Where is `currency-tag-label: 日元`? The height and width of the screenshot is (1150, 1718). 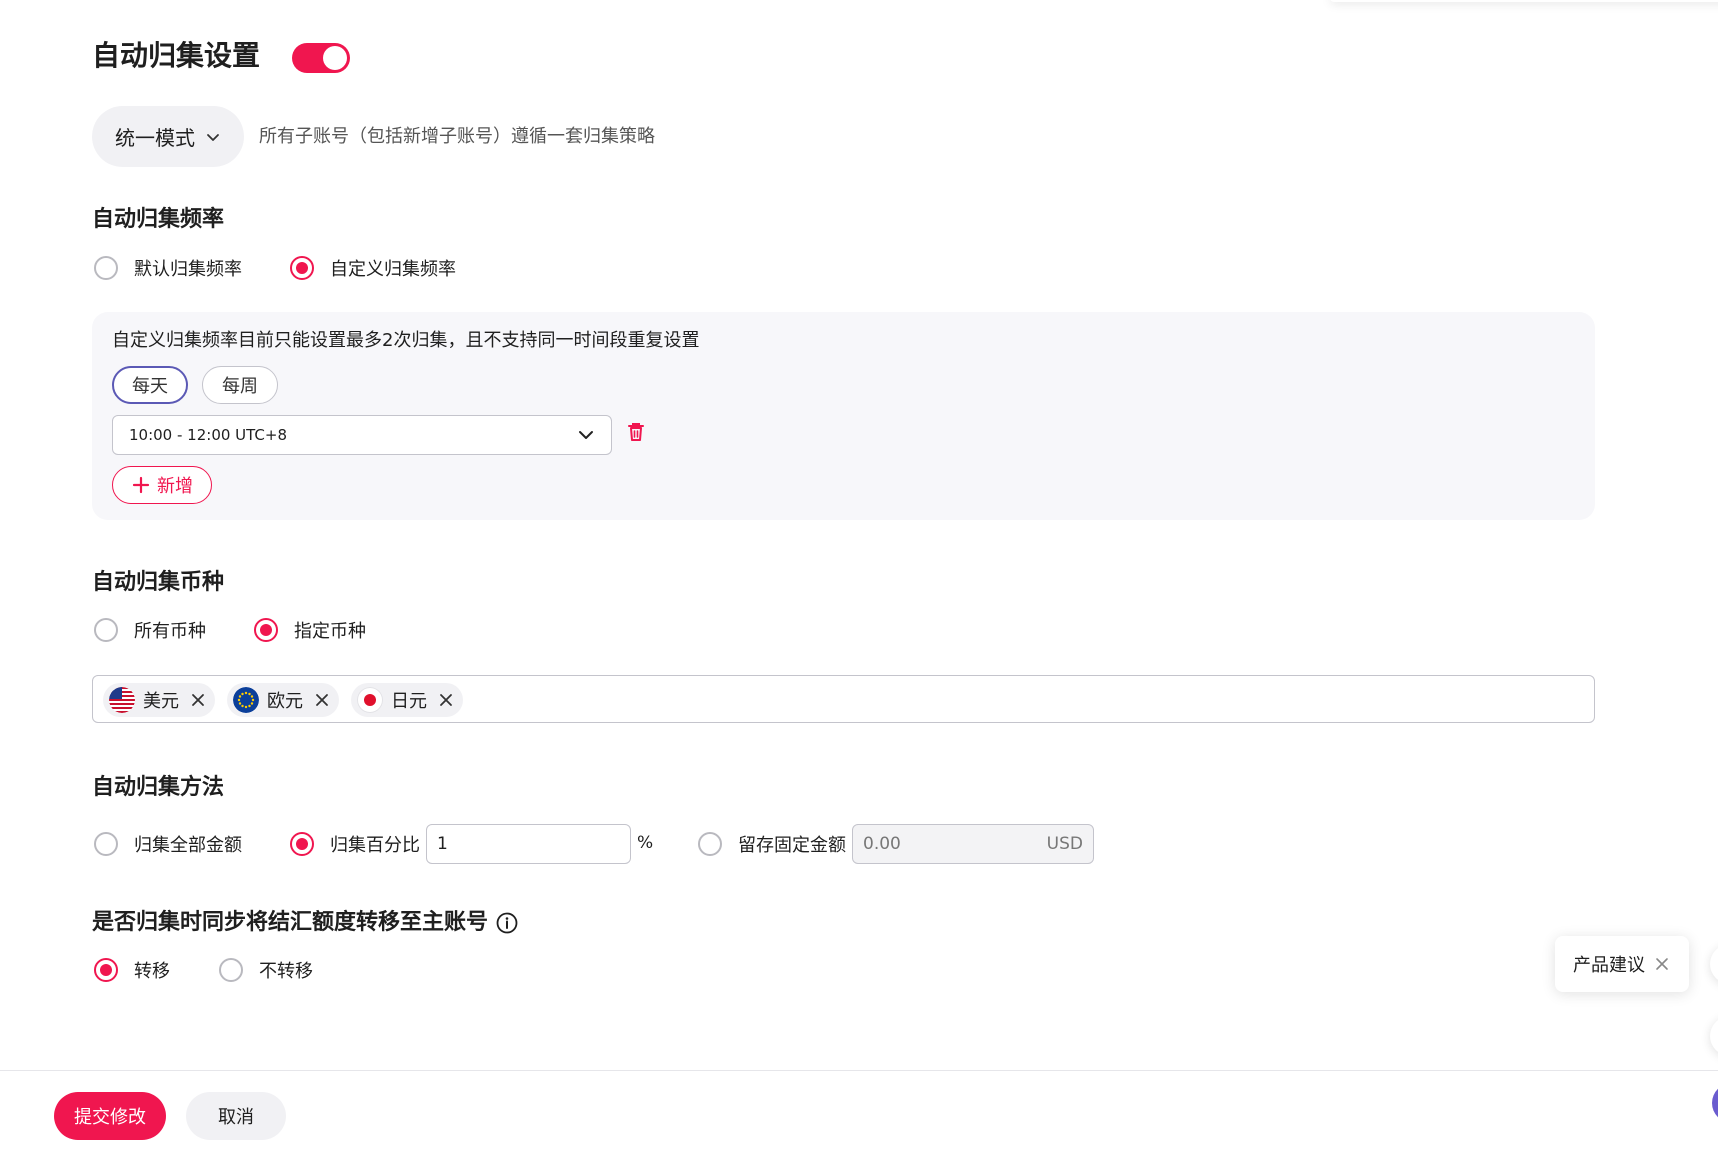
currency-tag-label: 日元 is located at coordinates (409, 701).